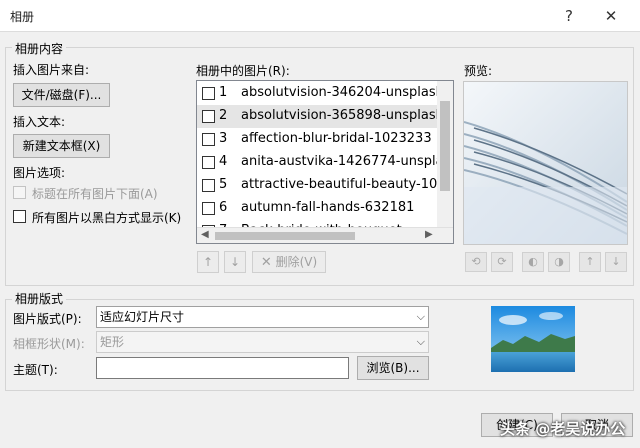  I want to click on scroll-right-icon: ▶, so click(429, 234).